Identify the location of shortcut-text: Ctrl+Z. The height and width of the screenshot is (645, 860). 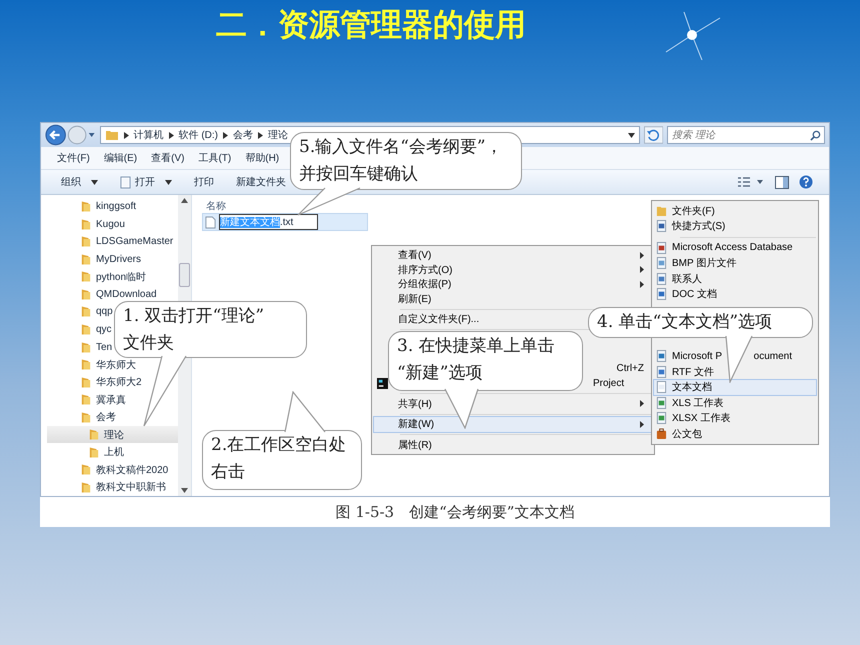
(630, 368).